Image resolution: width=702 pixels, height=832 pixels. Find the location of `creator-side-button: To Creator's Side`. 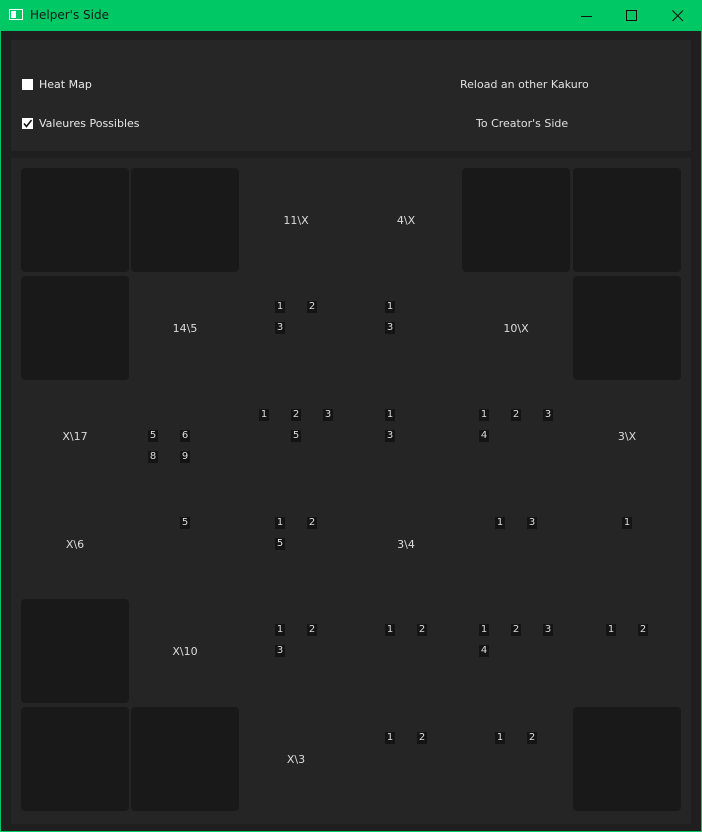

creator-side-button: To Creator's Side is located at coordinates (522, 123).